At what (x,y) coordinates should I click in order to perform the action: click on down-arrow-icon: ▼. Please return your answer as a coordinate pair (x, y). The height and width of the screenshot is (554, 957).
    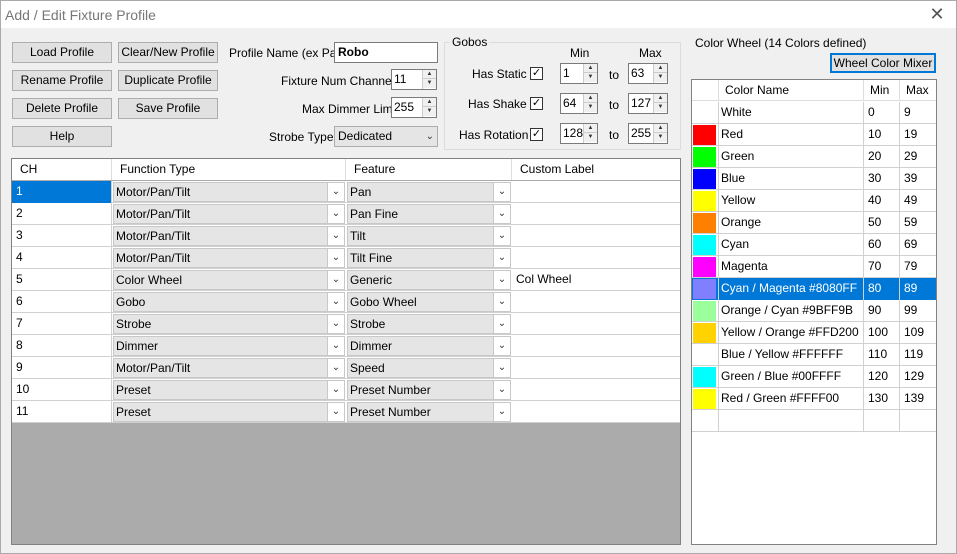
    Looking at the image, I should click on (590, 137).